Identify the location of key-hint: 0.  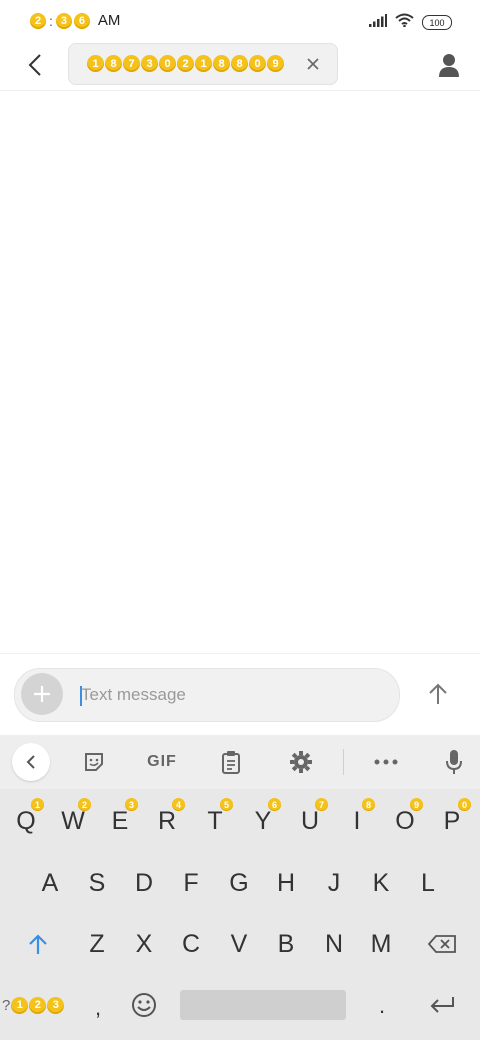
(464, 804).